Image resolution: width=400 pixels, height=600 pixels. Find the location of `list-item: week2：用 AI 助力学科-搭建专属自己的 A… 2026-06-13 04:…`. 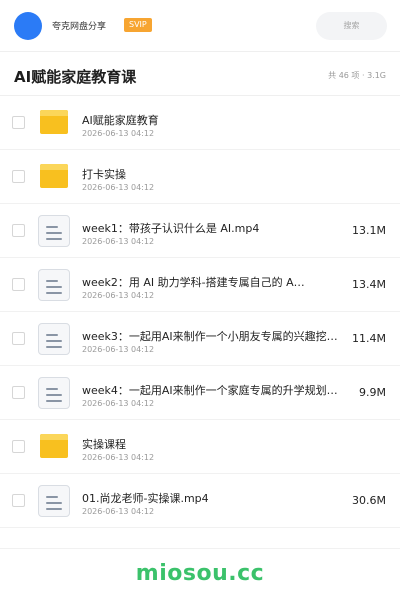

list-item: week2：用 AI 助力学科-搭建专属自己的 A… 2026-06-13 04:… is located at coordinates (200, 285).